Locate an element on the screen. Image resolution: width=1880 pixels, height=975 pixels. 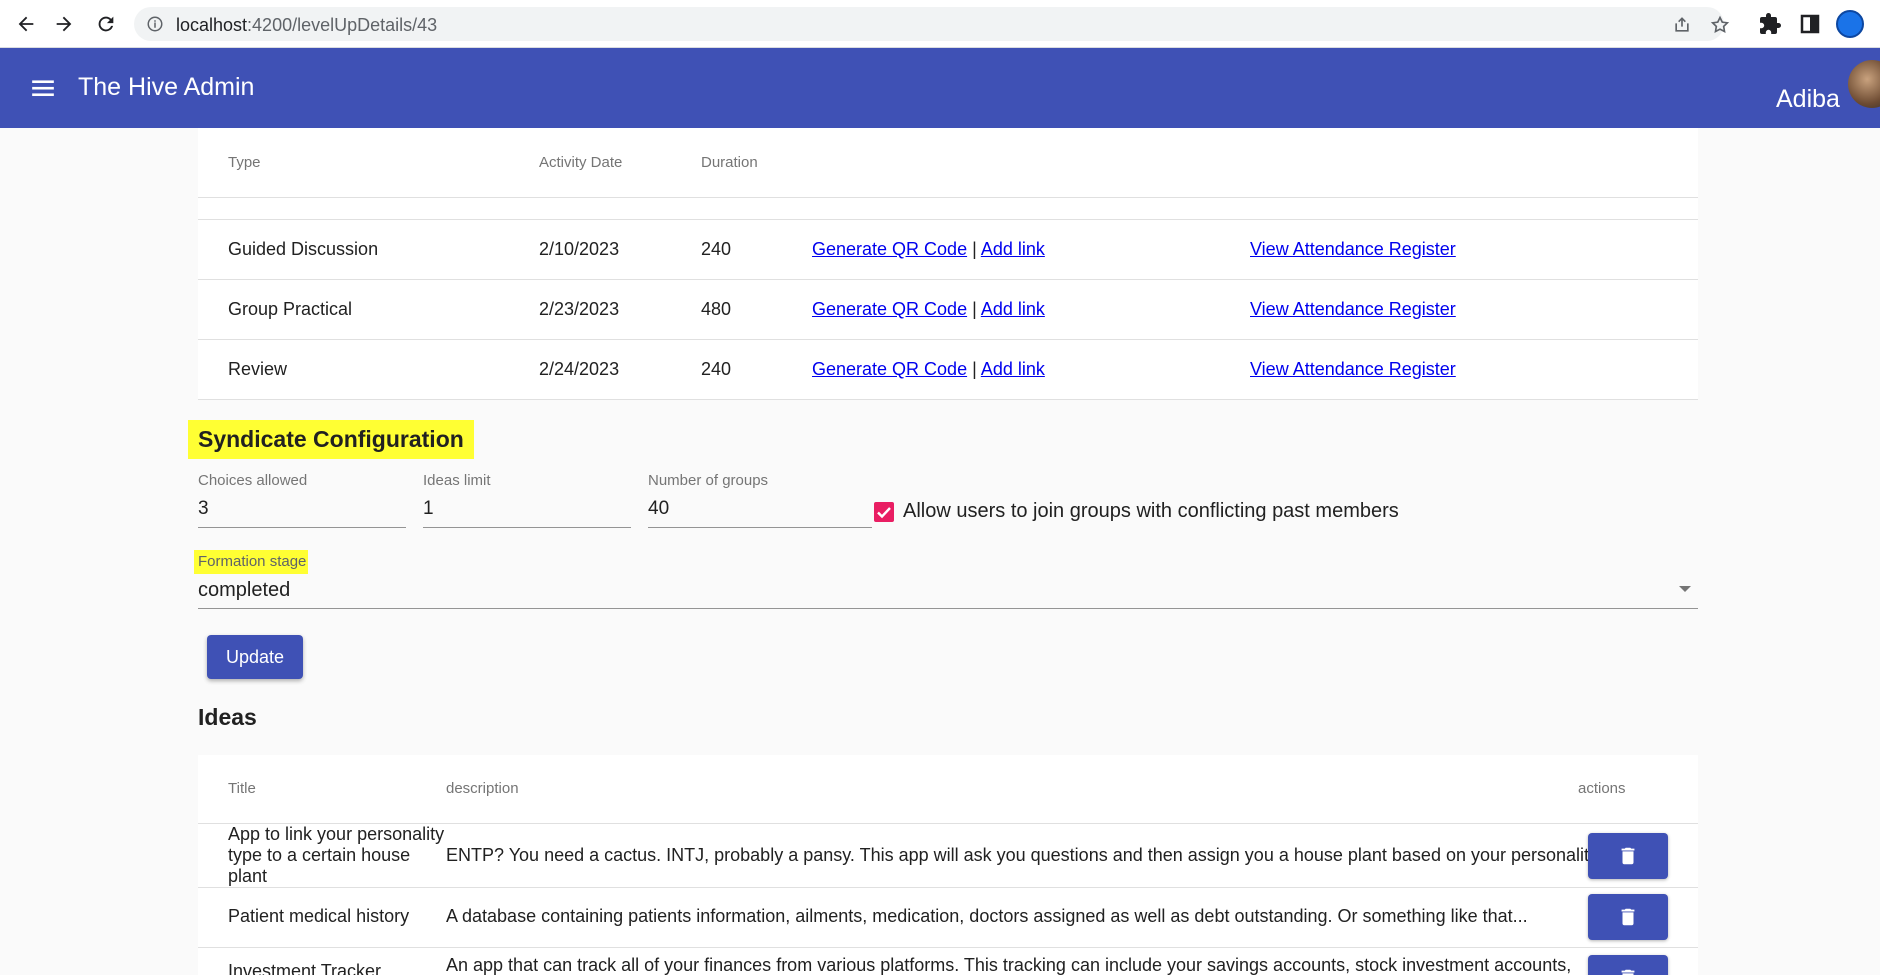
side-panel-icon is located at coordinates (1810, 24).